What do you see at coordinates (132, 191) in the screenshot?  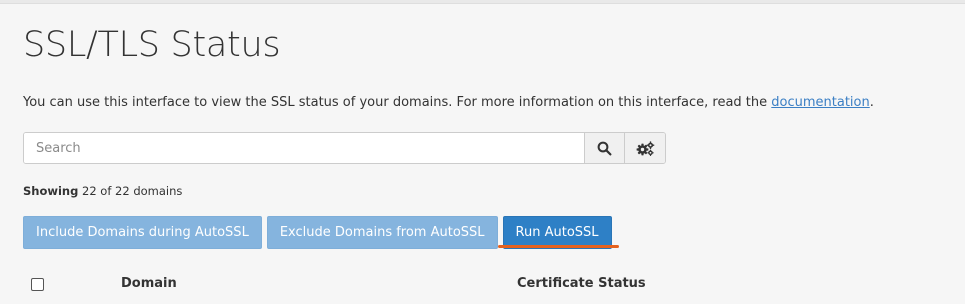 I see `showing-text: 22 of 22 domains` at bounding box center [132, 191].